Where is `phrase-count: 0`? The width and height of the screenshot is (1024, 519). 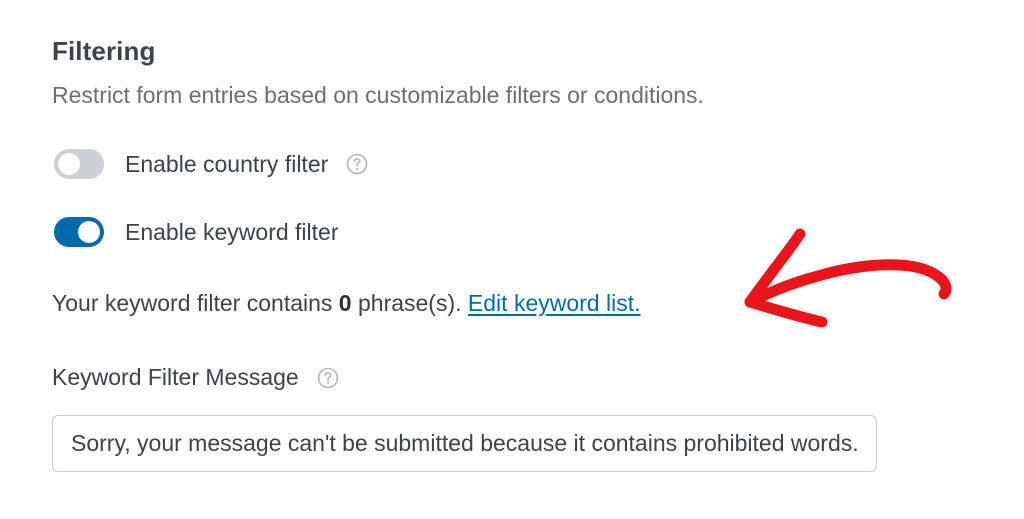 phrase-count: 0 is located at coordinates (345, 303).